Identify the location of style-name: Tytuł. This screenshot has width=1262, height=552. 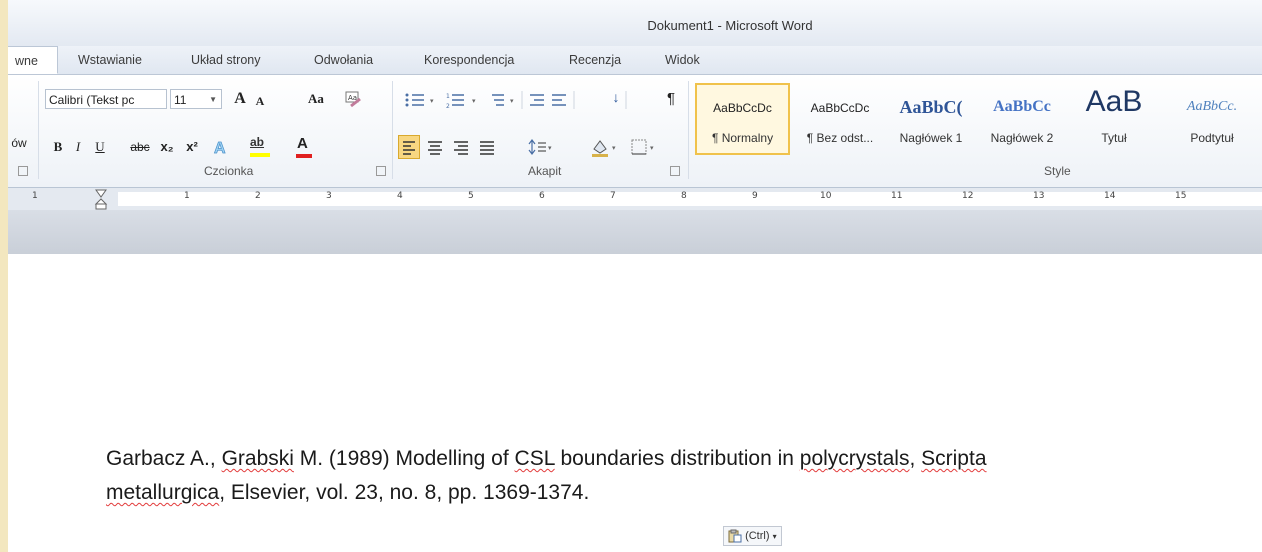
(1114, 138).